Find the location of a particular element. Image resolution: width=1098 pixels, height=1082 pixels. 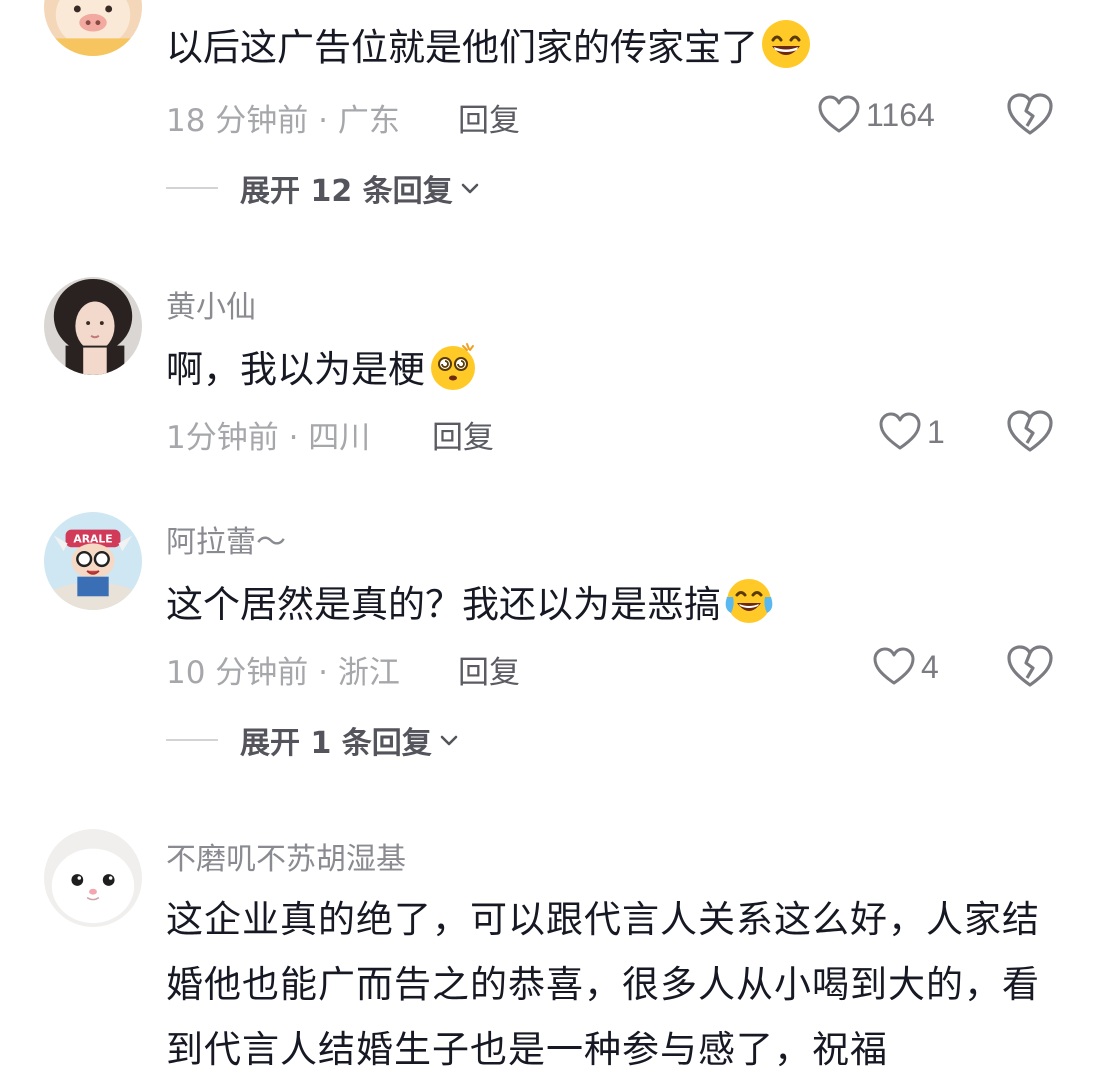

comment-location: 广东 is located at coordinates (368, 121).